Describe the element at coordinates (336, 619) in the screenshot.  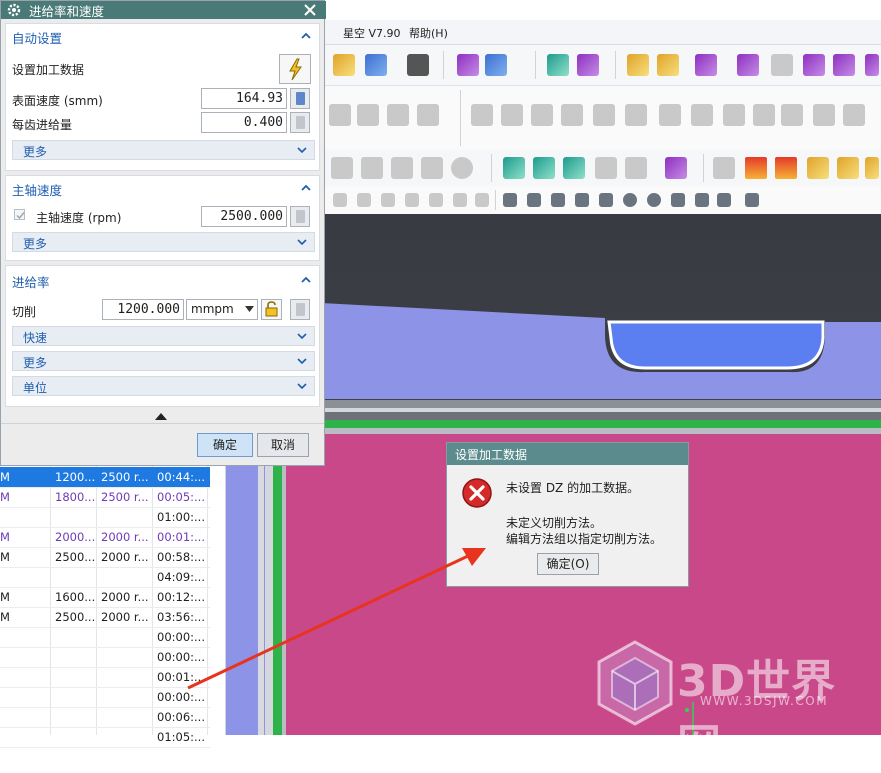
I see `annotation-arrow` at that location.